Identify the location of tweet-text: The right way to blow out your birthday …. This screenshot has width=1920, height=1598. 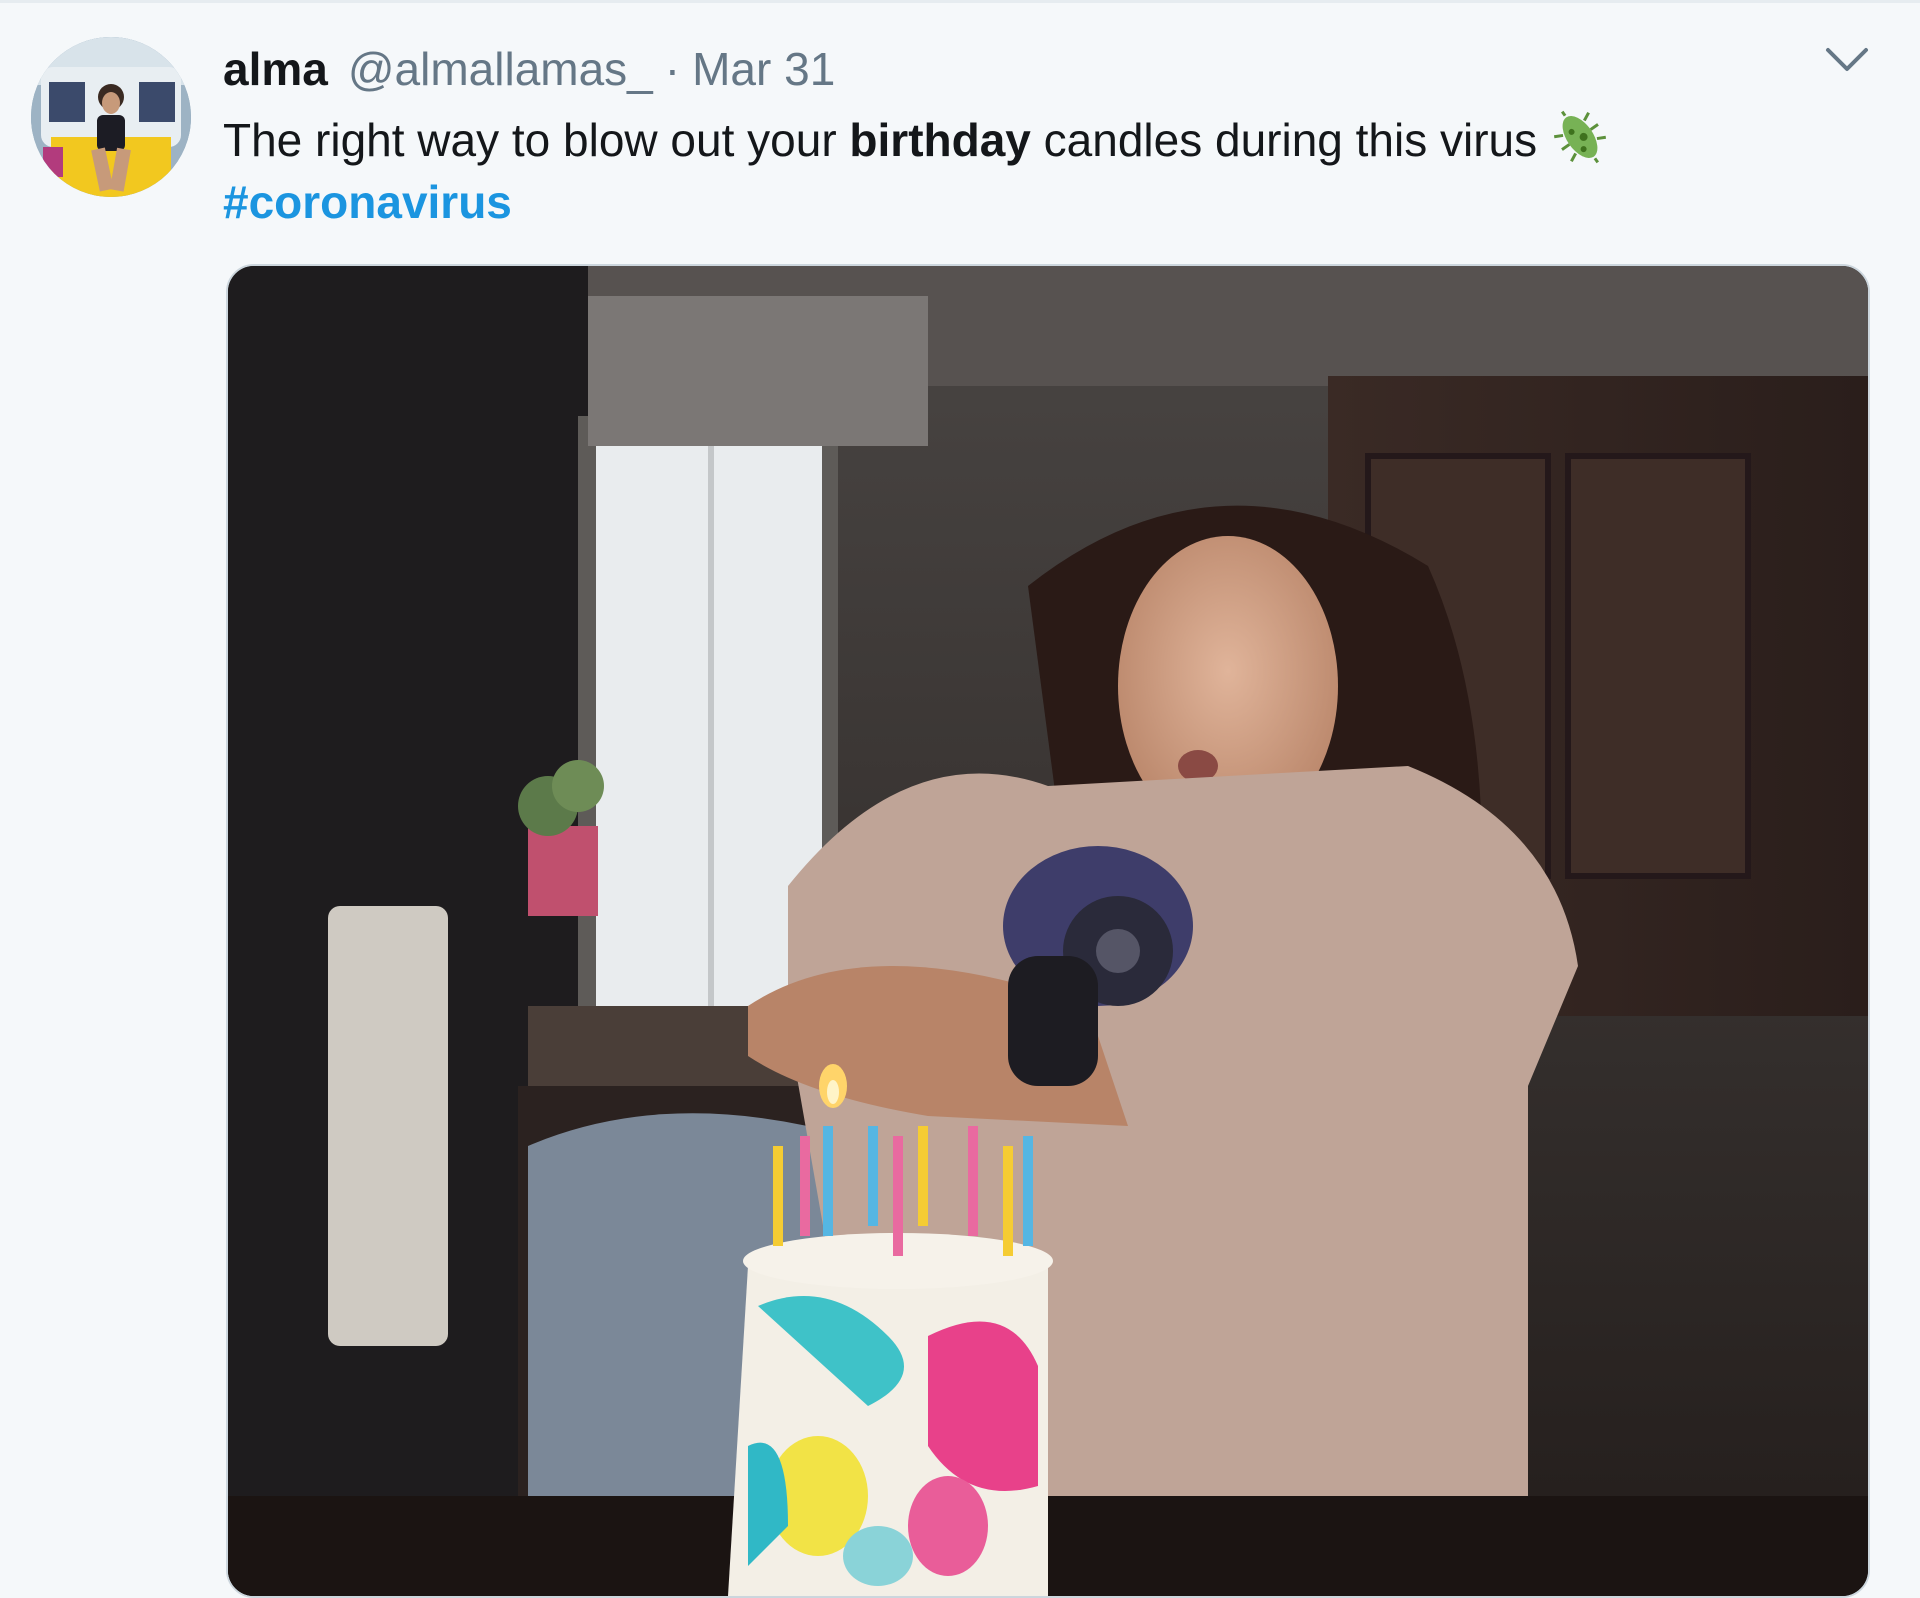
(1003, 169).